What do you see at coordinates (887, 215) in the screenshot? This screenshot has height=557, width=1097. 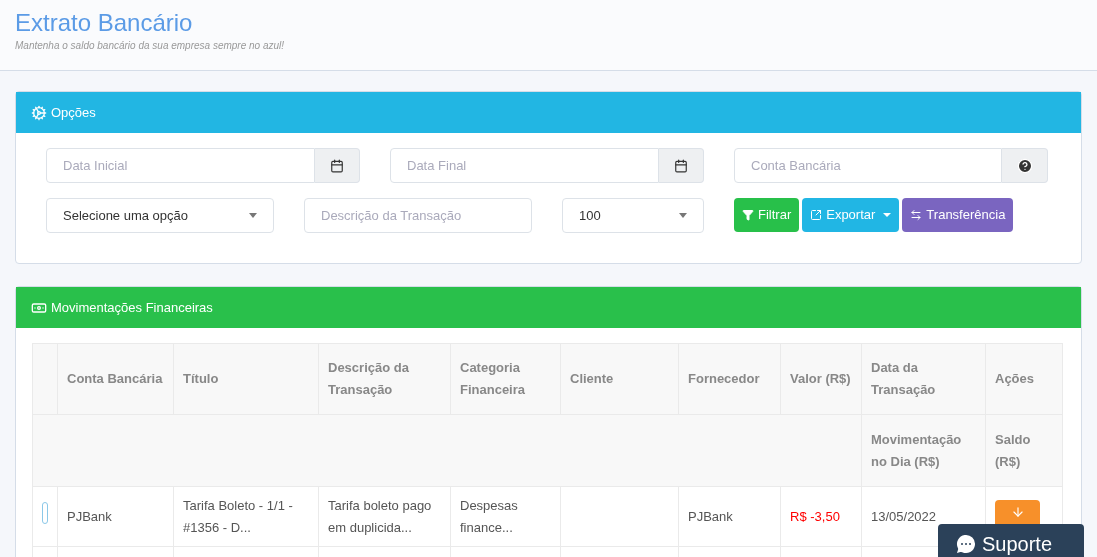 I see `caret-icon` at bounding box center [887, 215].